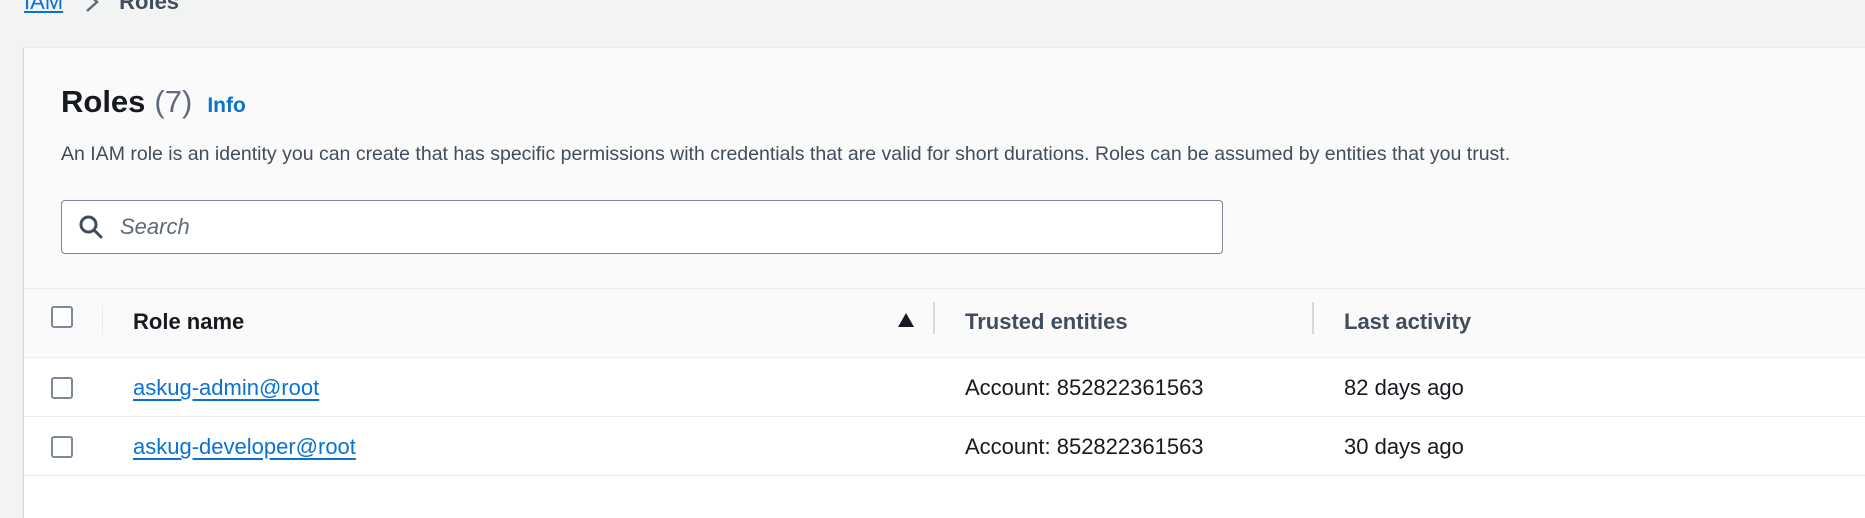 This screenshot has width=1865, height=518. What do you see at coordinates (1046, 322) in the screenshot?
I see `column-header-trusted-entities: Trusted entities` at bounding box center [1046, 322].